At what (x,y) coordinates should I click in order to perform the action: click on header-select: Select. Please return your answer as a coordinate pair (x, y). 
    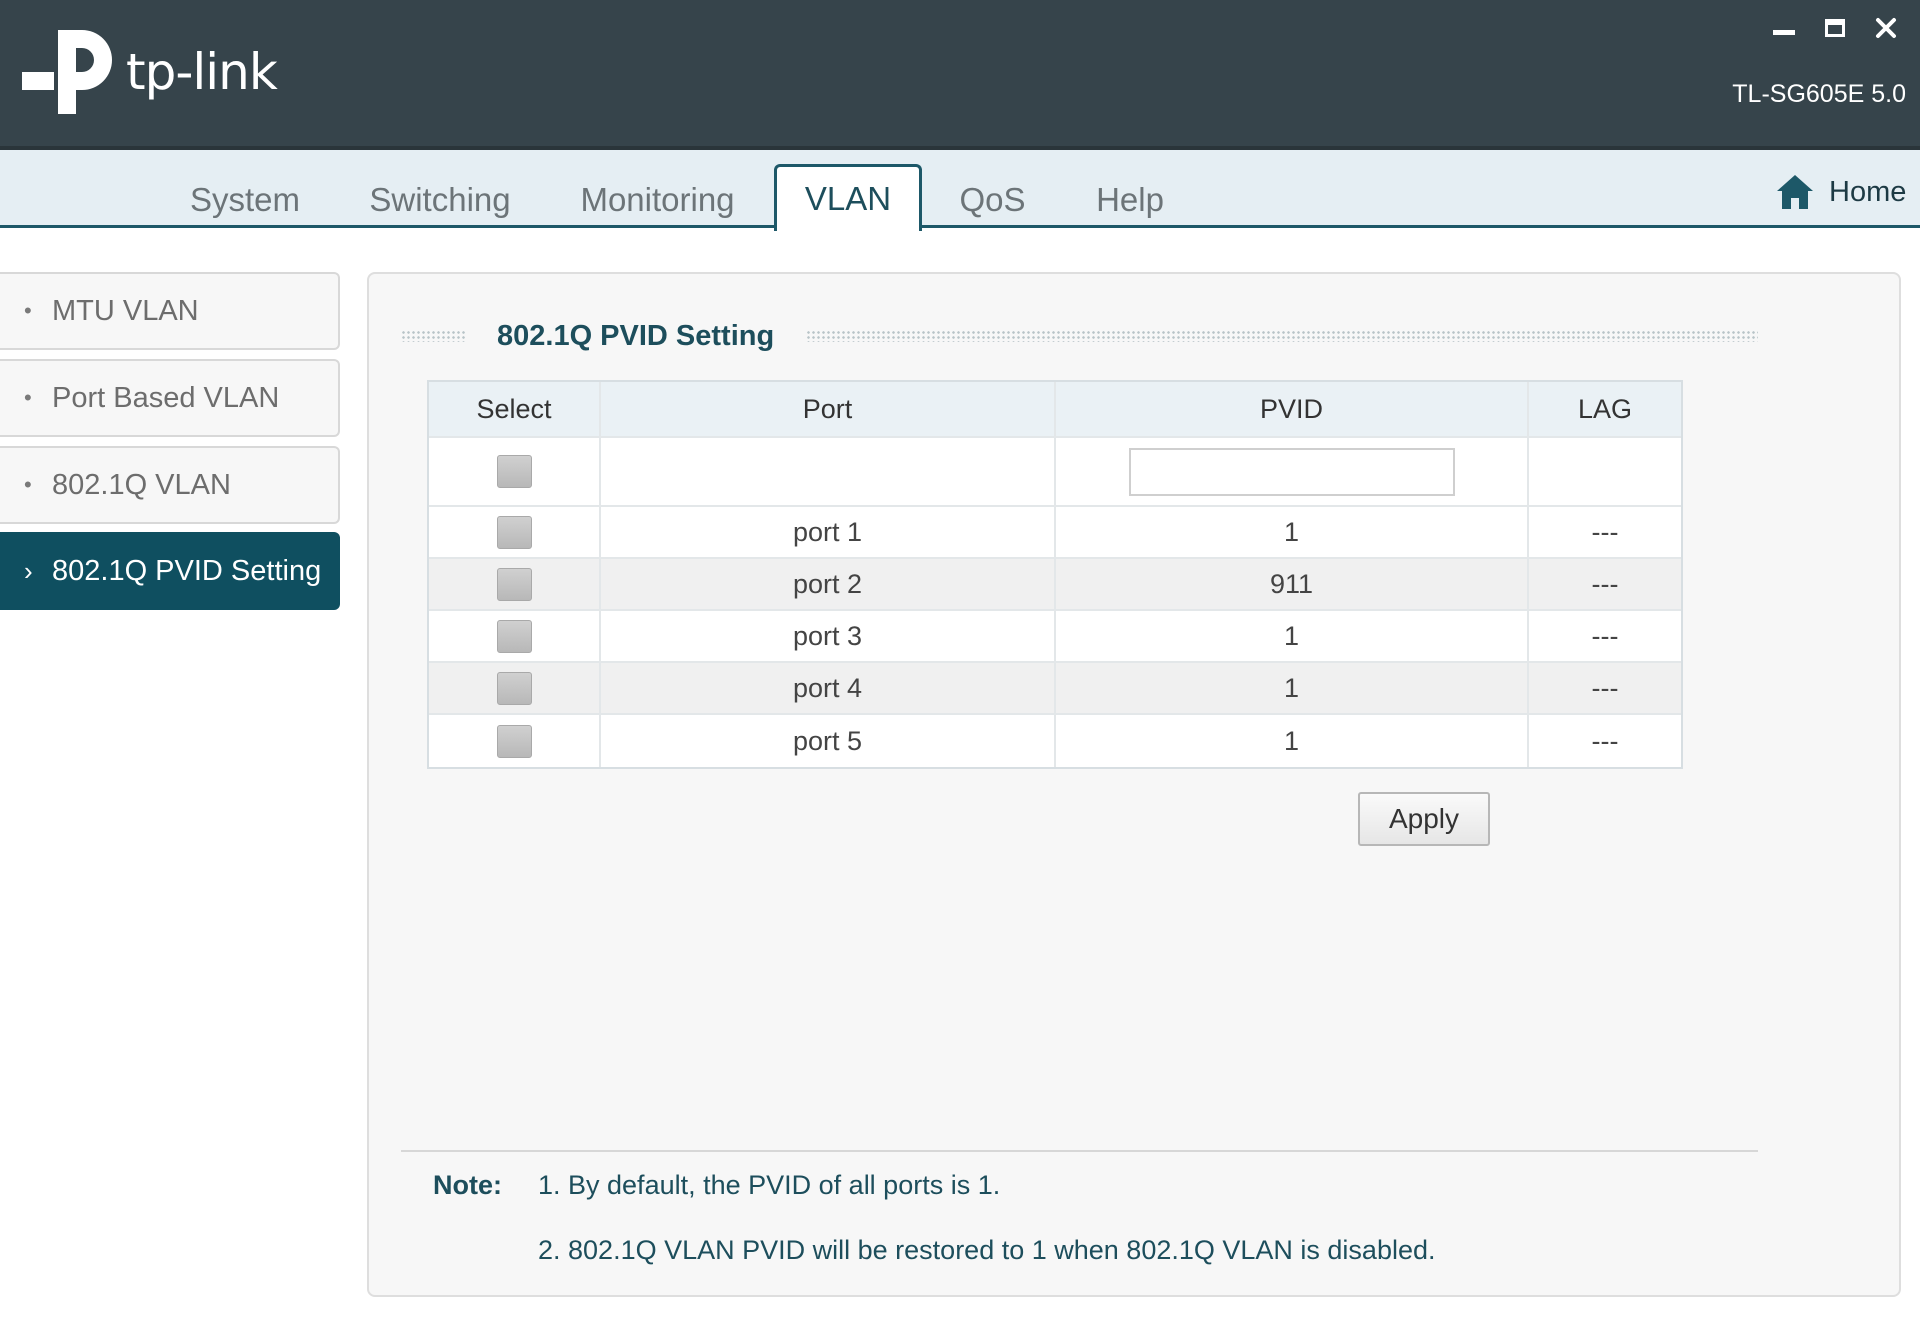
    Looking at the image, I should click on (515, 409).